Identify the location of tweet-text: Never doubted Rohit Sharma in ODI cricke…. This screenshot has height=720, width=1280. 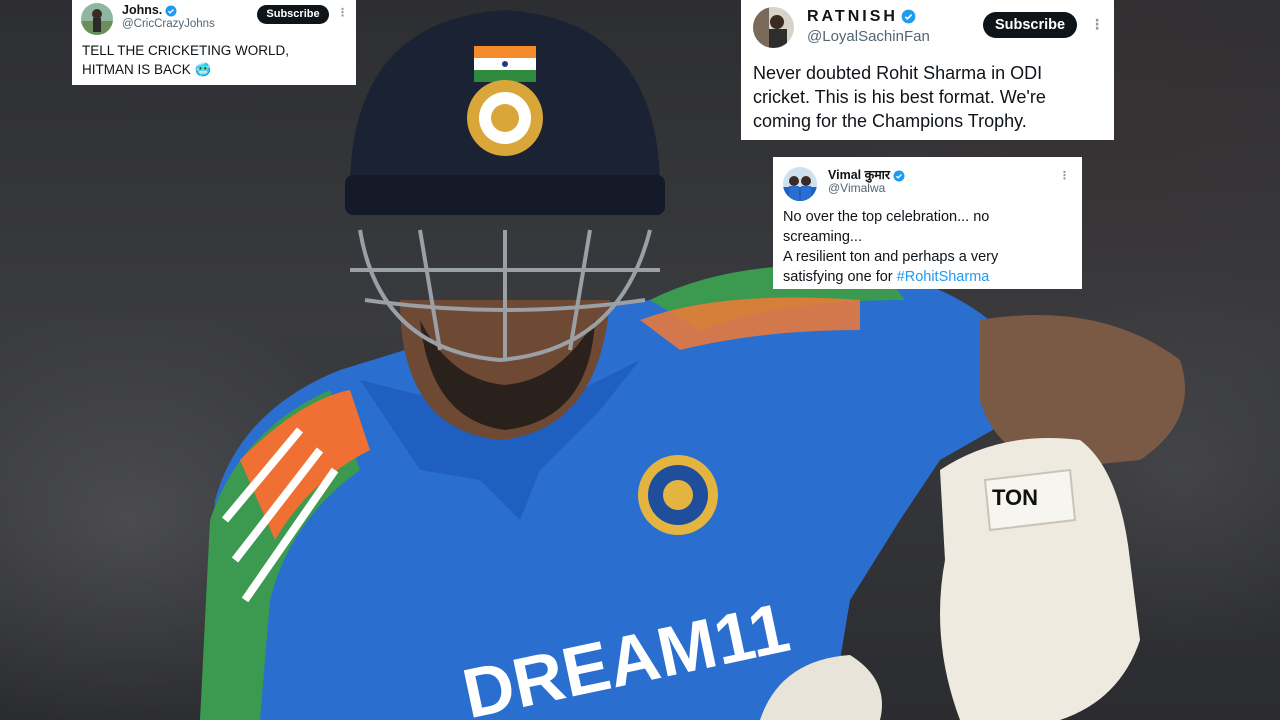
(899, 97).